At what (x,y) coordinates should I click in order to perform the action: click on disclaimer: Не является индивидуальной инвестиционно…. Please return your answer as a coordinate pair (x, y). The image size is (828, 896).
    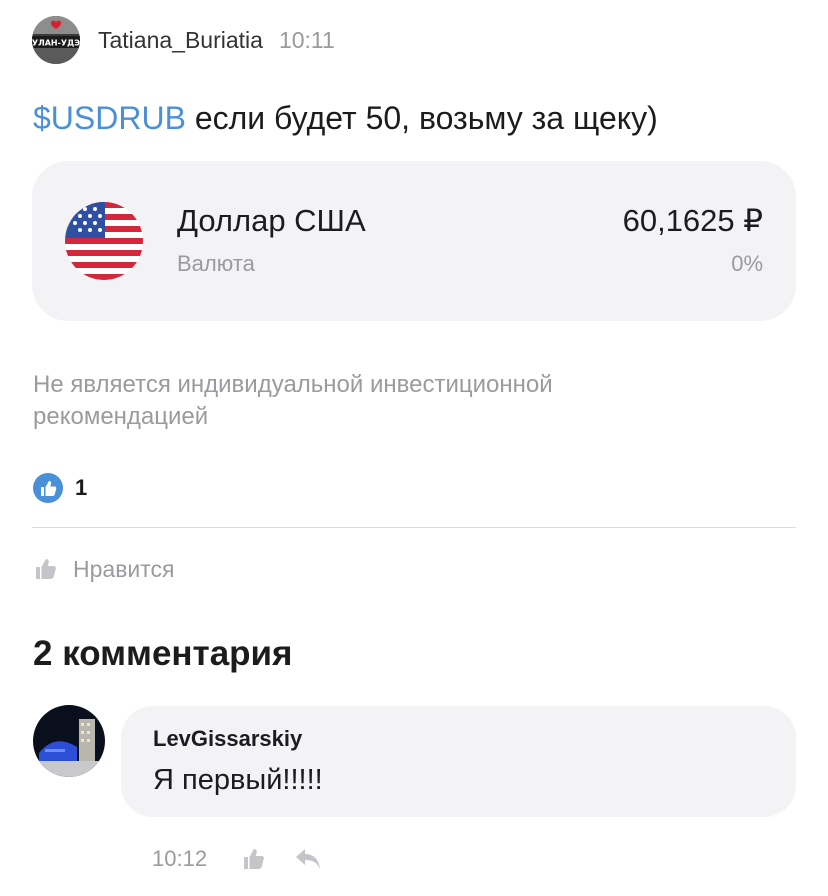
    Looking at the image, I should click on (293, 400).